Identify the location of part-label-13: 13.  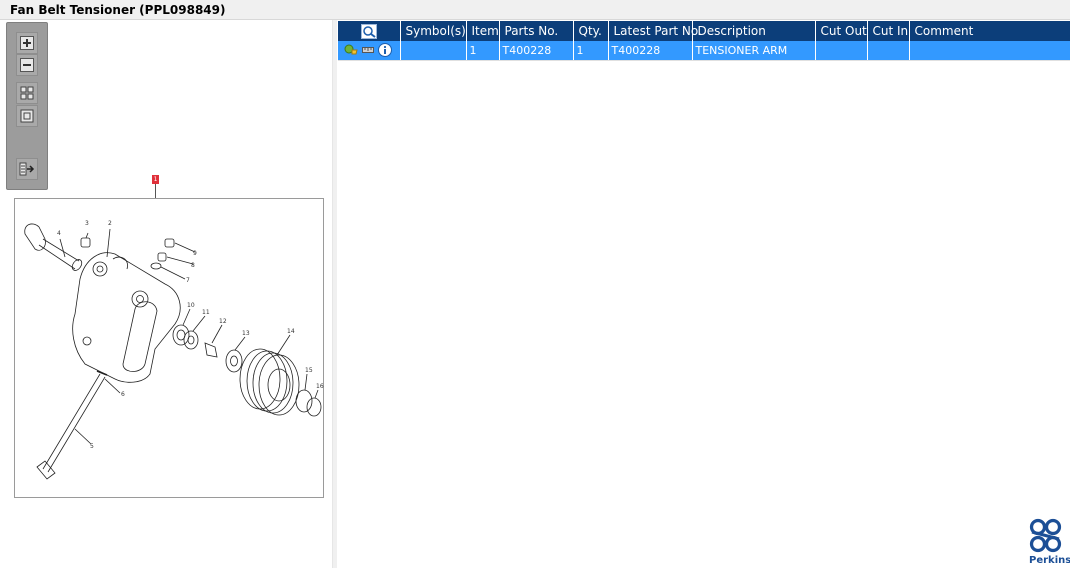
(246, 333).